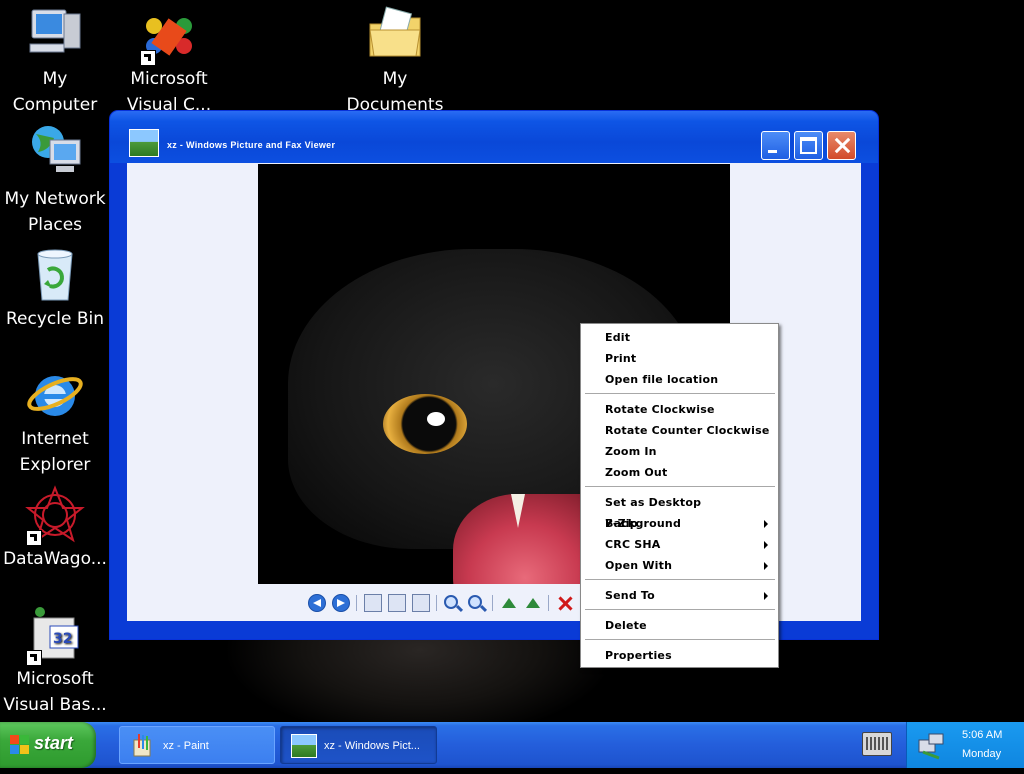 This screenshot has height=774, width=1024. I want to click on desktop-icon-label: Internet, so click(55, 439).